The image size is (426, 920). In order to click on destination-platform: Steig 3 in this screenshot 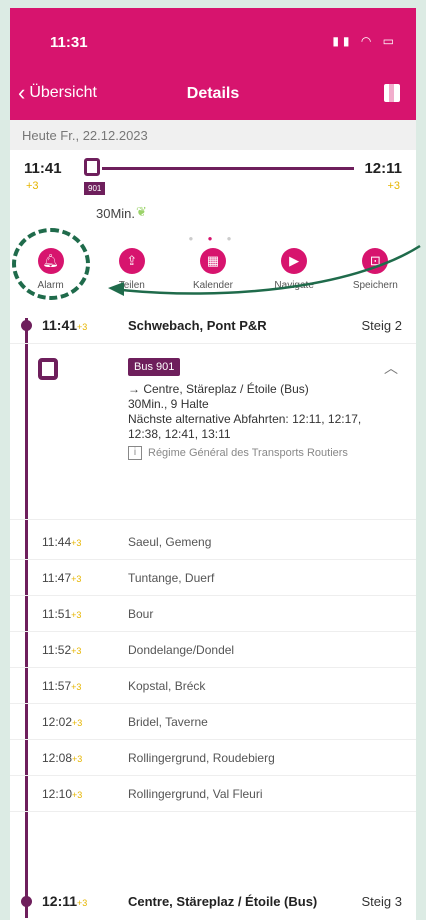, I will do `click(381, 901)`.